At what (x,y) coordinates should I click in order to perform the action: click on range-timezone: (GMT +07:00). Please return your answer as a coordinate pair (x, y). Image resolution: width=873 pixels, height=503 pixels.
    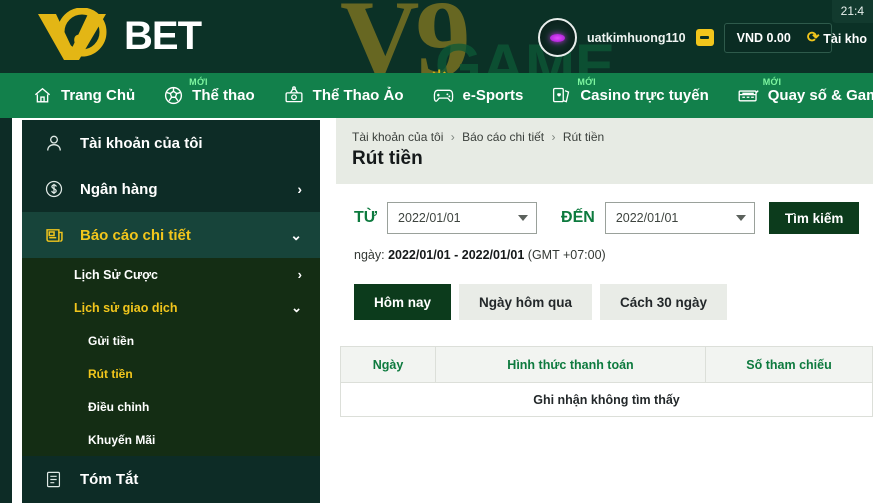
    Looking at the image, I should click on (566, 255).